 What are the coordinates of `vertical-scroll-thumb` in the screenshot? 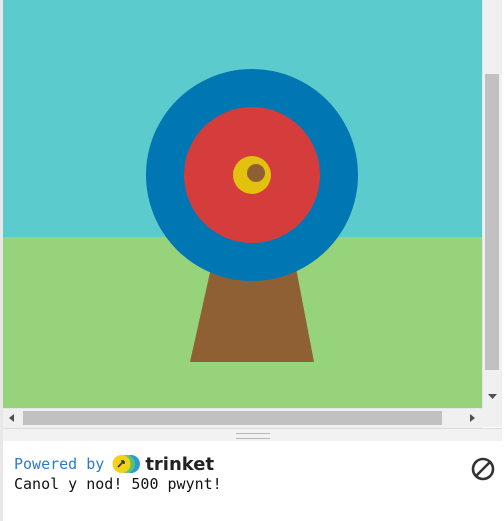 It's located at (492, 222).